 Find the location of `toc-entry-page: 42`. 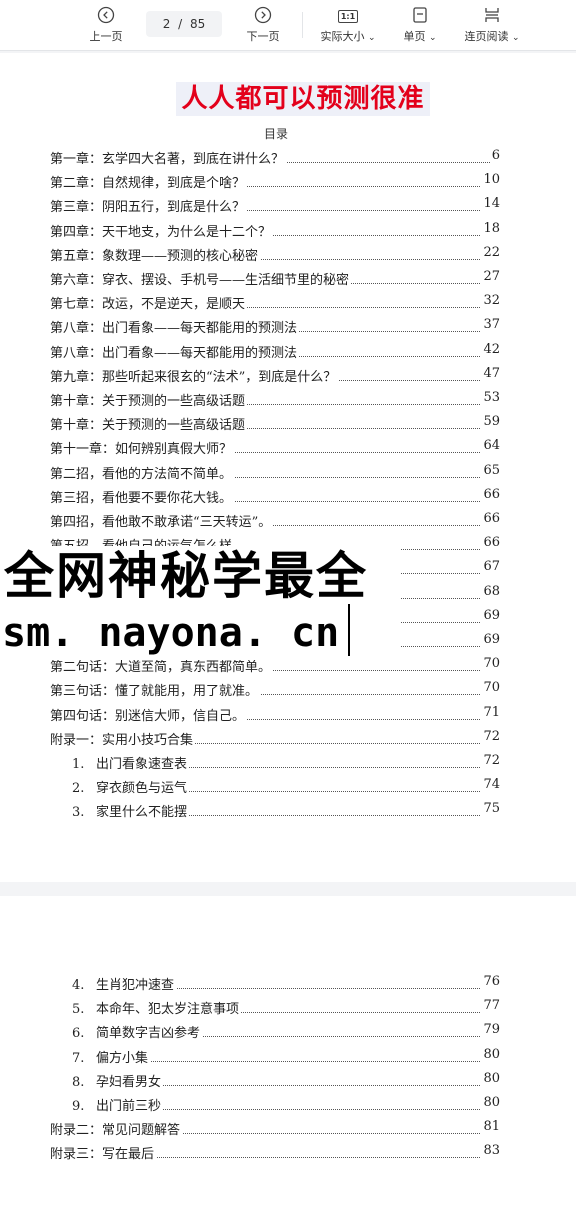

toc-entry-page: 42 is located at coordinates (490, 349).